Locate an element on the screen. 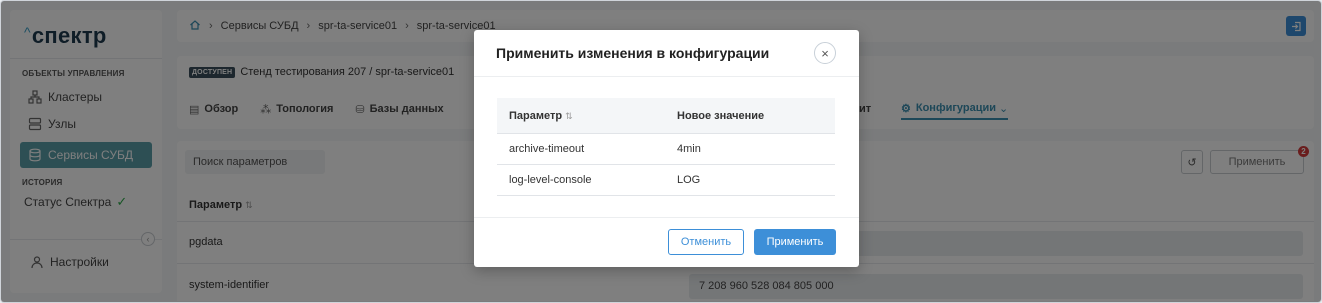 The image size is (1322, 303). param-name: log-level-console is located at coordinates (550, 180).